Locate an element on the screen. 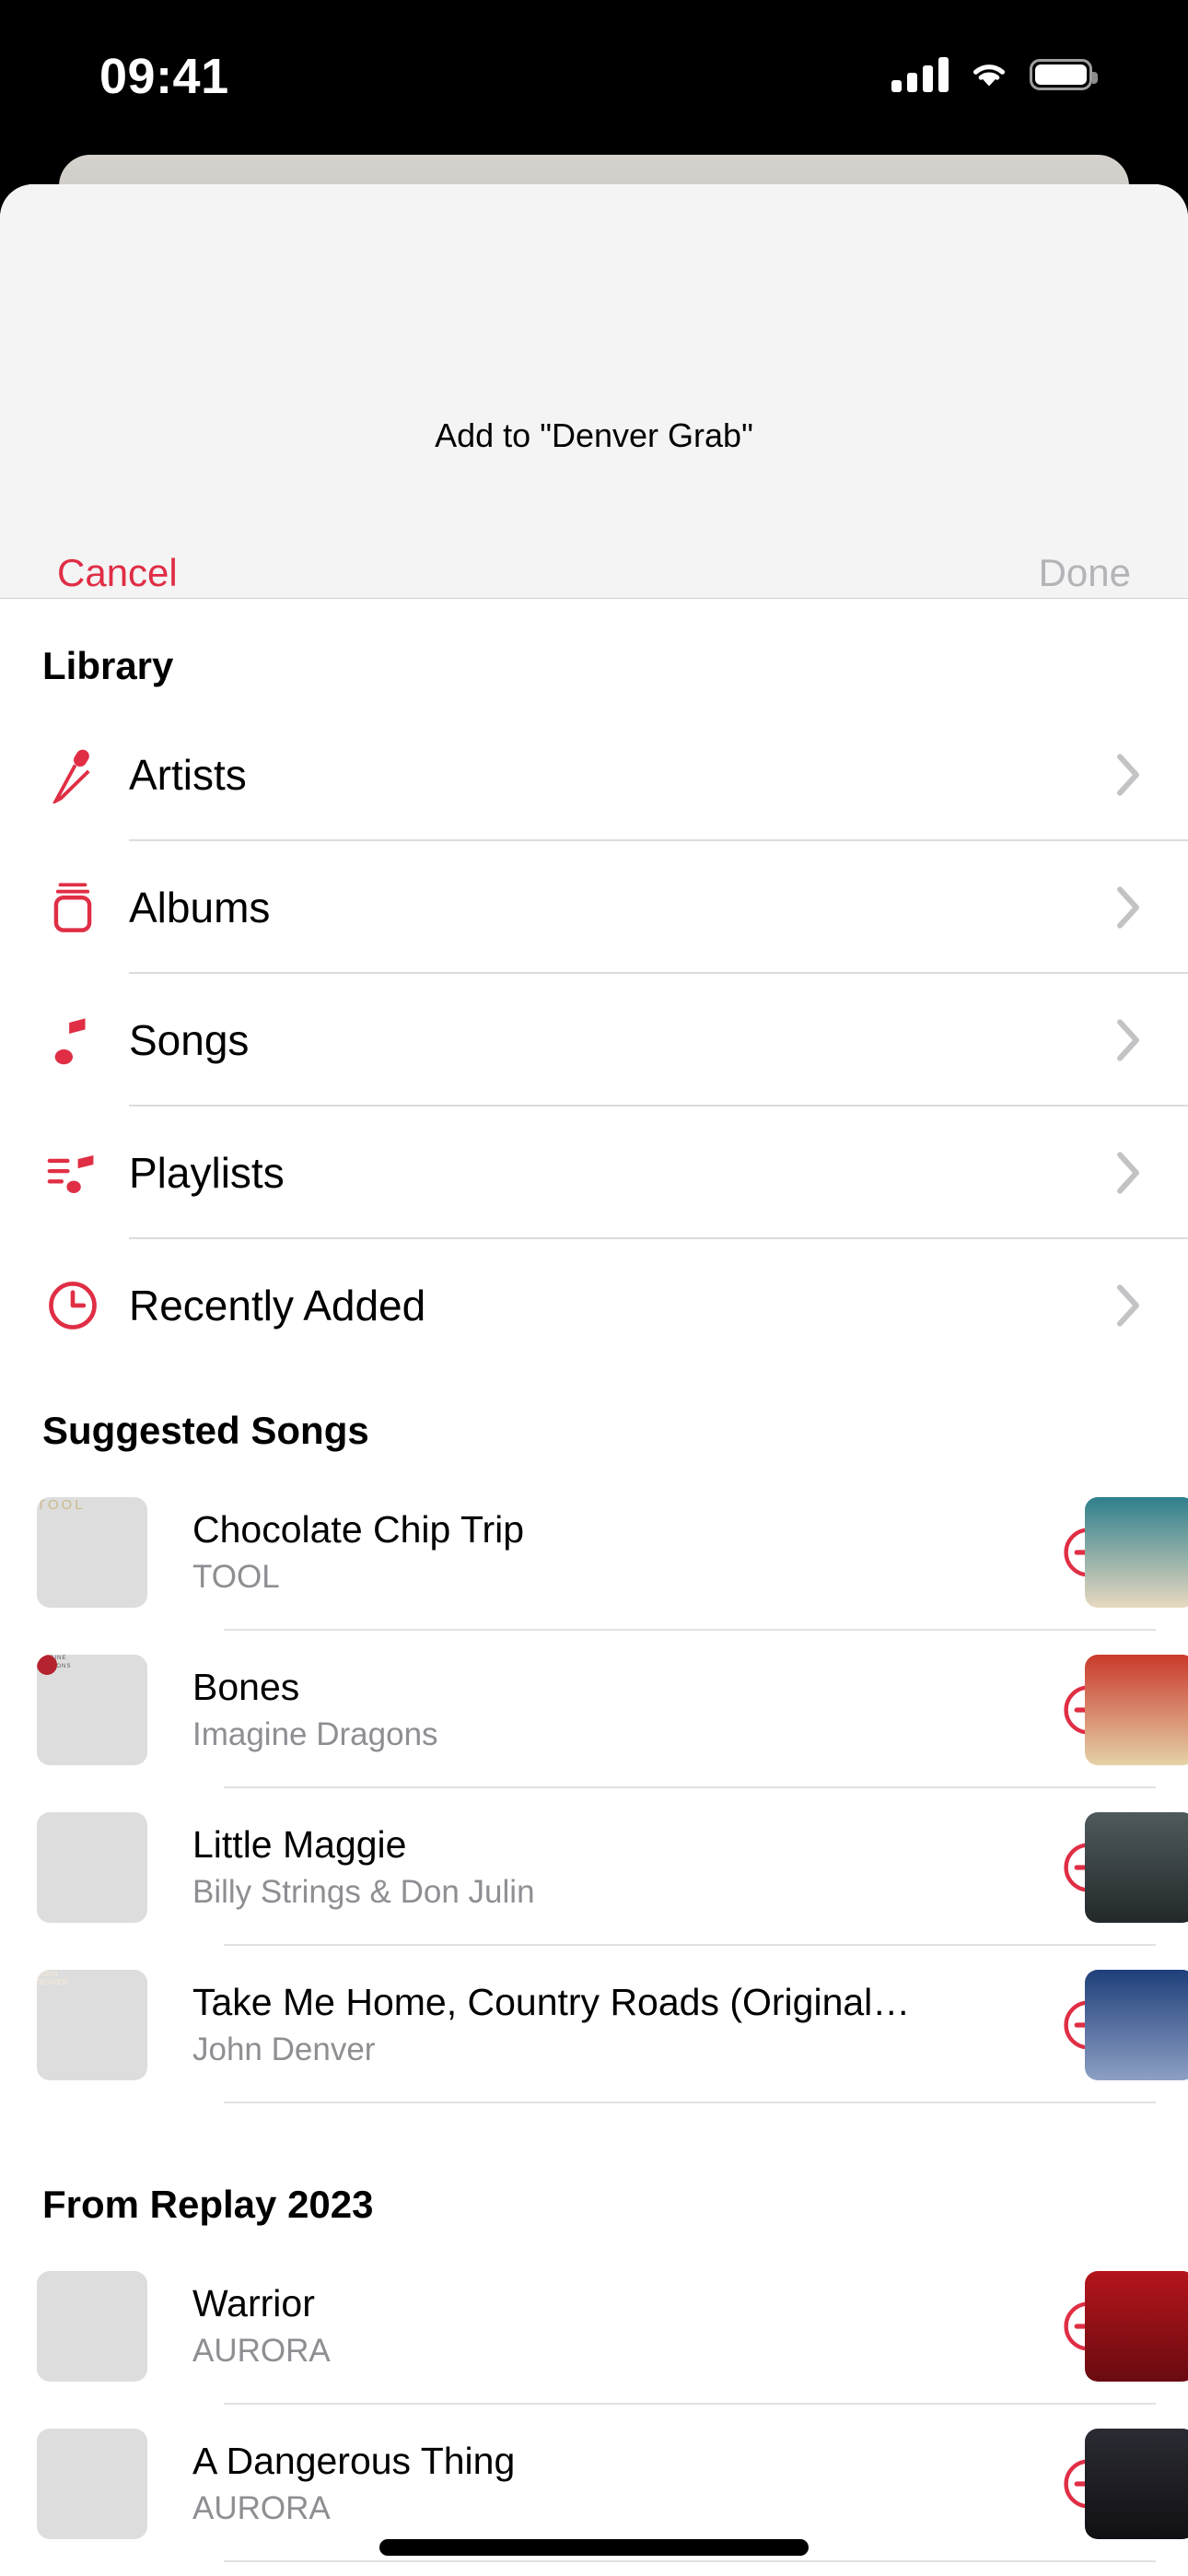  cellular-signal-icon is located at coordinates (920, 74).